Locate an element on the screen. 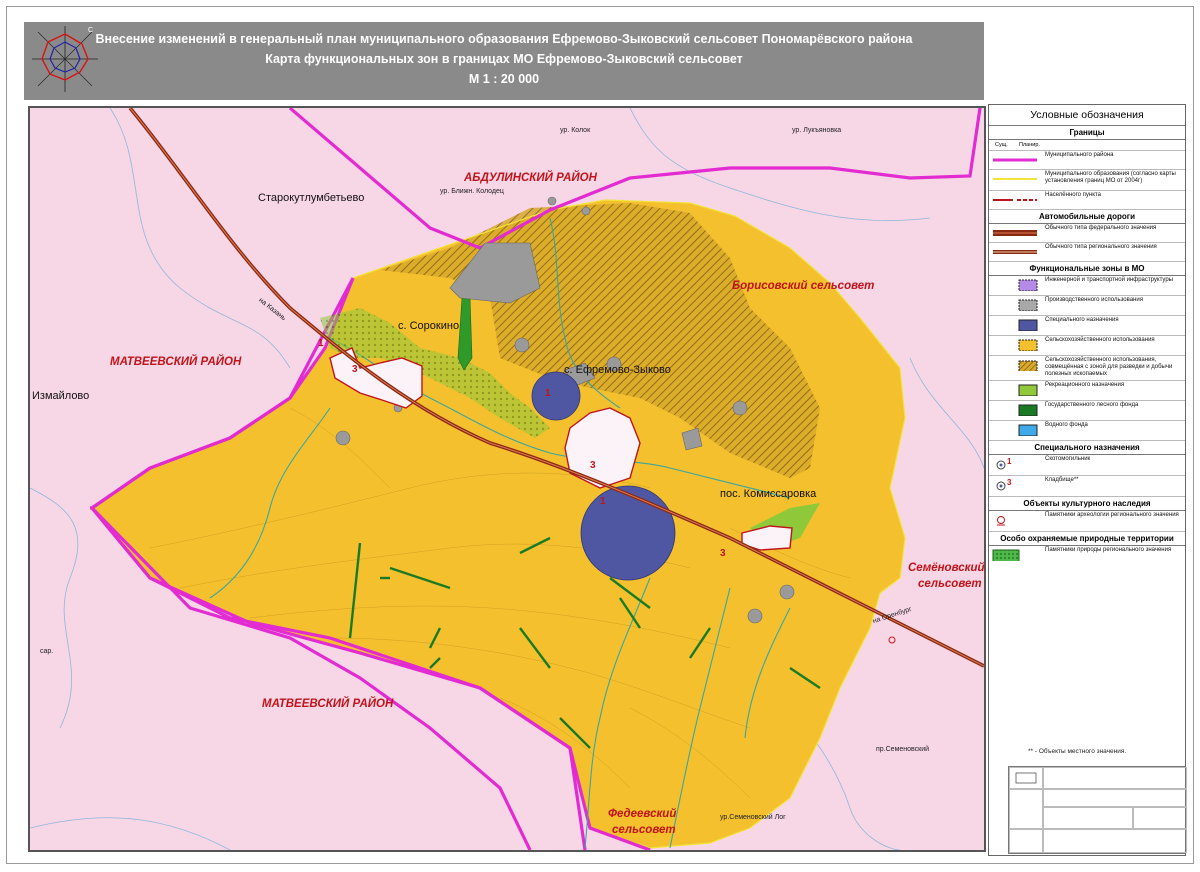 The height and width of the screenshot is (872, 1200). legend-item-district-border: Муниципального района is located at coordinates (1087, 160).